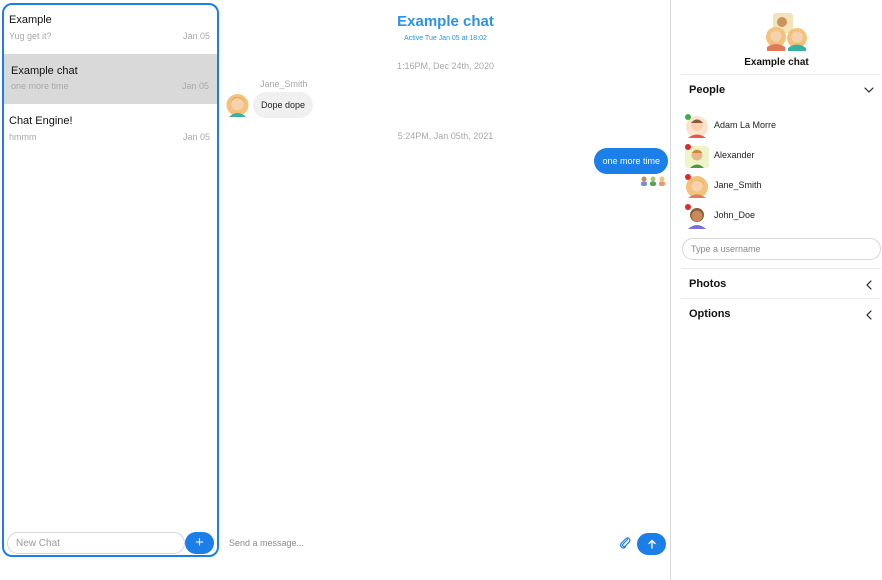  Describe the element at coordinates (778, 156) in the screenshot. I see `person-row: Alexander` at that location.